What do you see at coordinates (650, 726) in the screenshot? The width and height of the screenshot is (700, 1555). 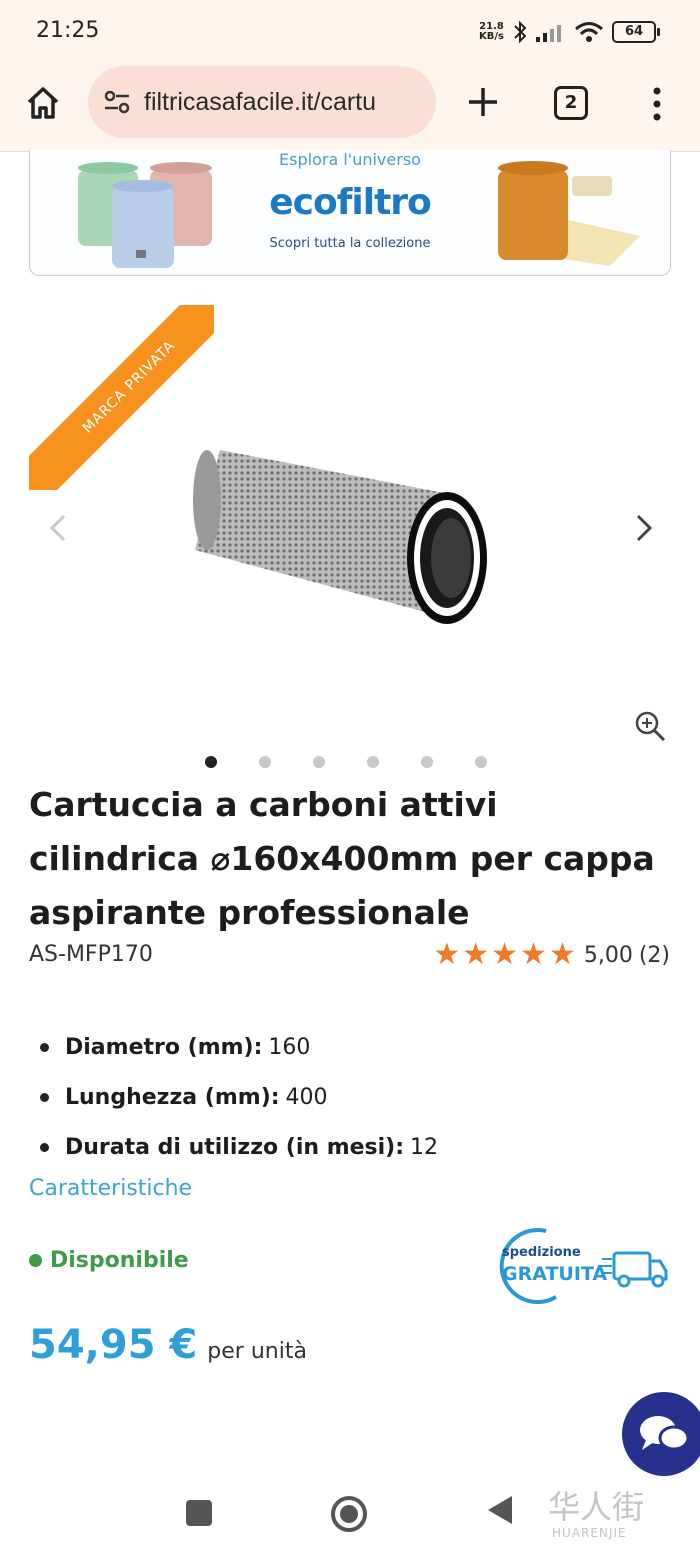 I see `zoom-icon` at bounding box center [650, 726].